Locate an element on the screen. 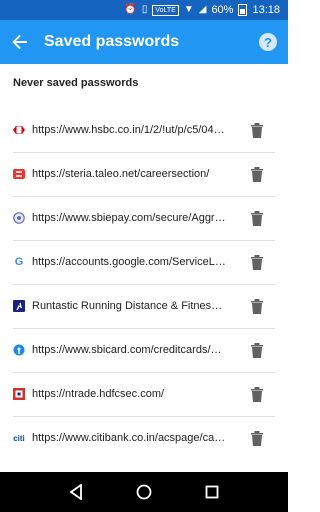 This screenshot has height=512, width=320. hsbc-icon is located at coordinates (19, 130).